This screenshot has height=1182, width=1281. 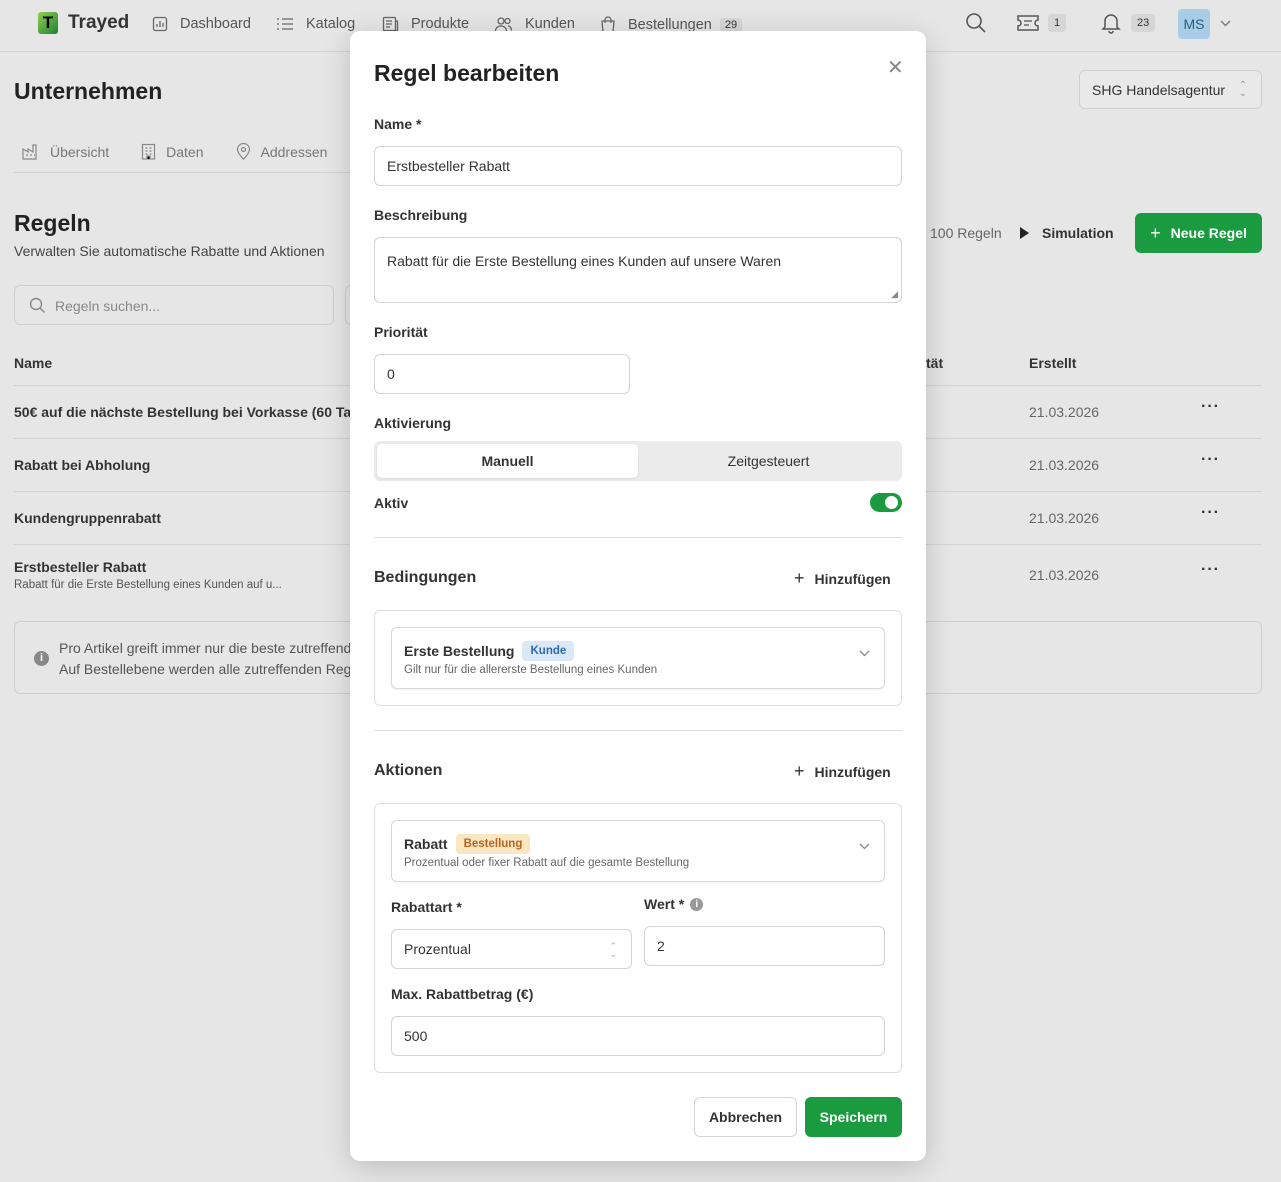 I want to click on tab-addressen: Addressen, so click(x=281, y=151).